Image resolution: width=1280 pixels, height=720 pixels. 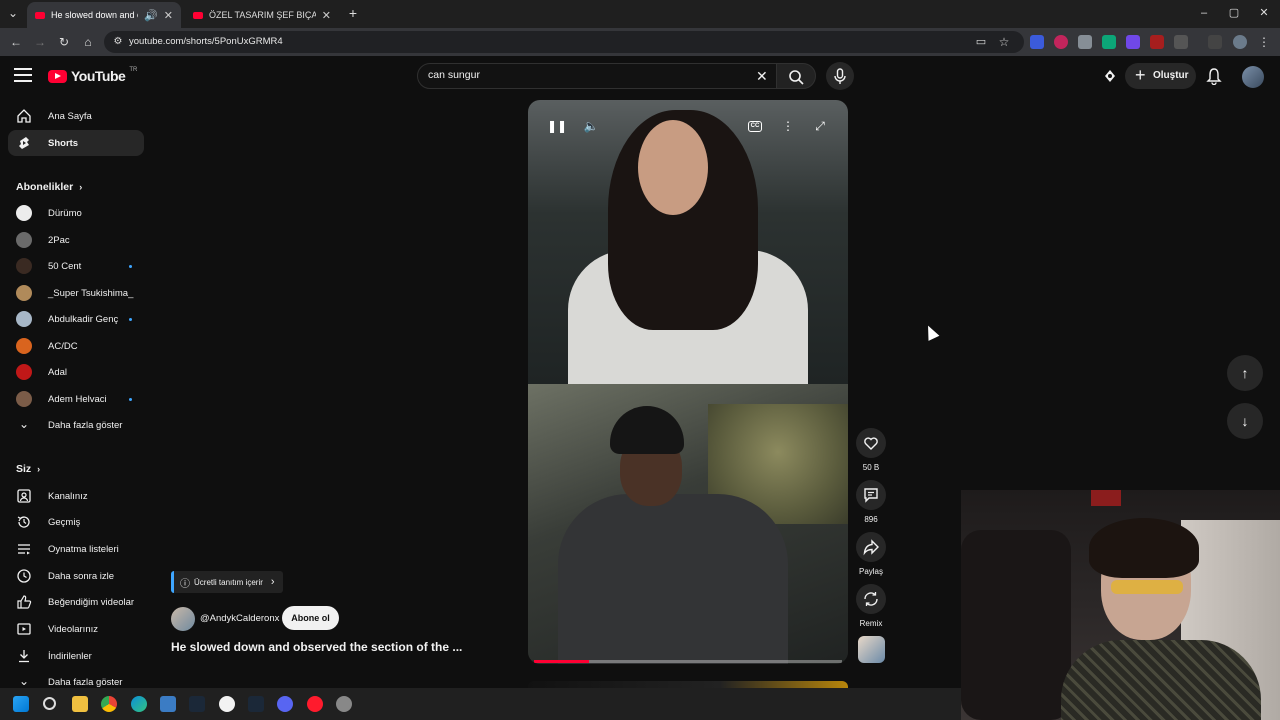 I want to click on yandex-icon, so click(x=227, y=704).